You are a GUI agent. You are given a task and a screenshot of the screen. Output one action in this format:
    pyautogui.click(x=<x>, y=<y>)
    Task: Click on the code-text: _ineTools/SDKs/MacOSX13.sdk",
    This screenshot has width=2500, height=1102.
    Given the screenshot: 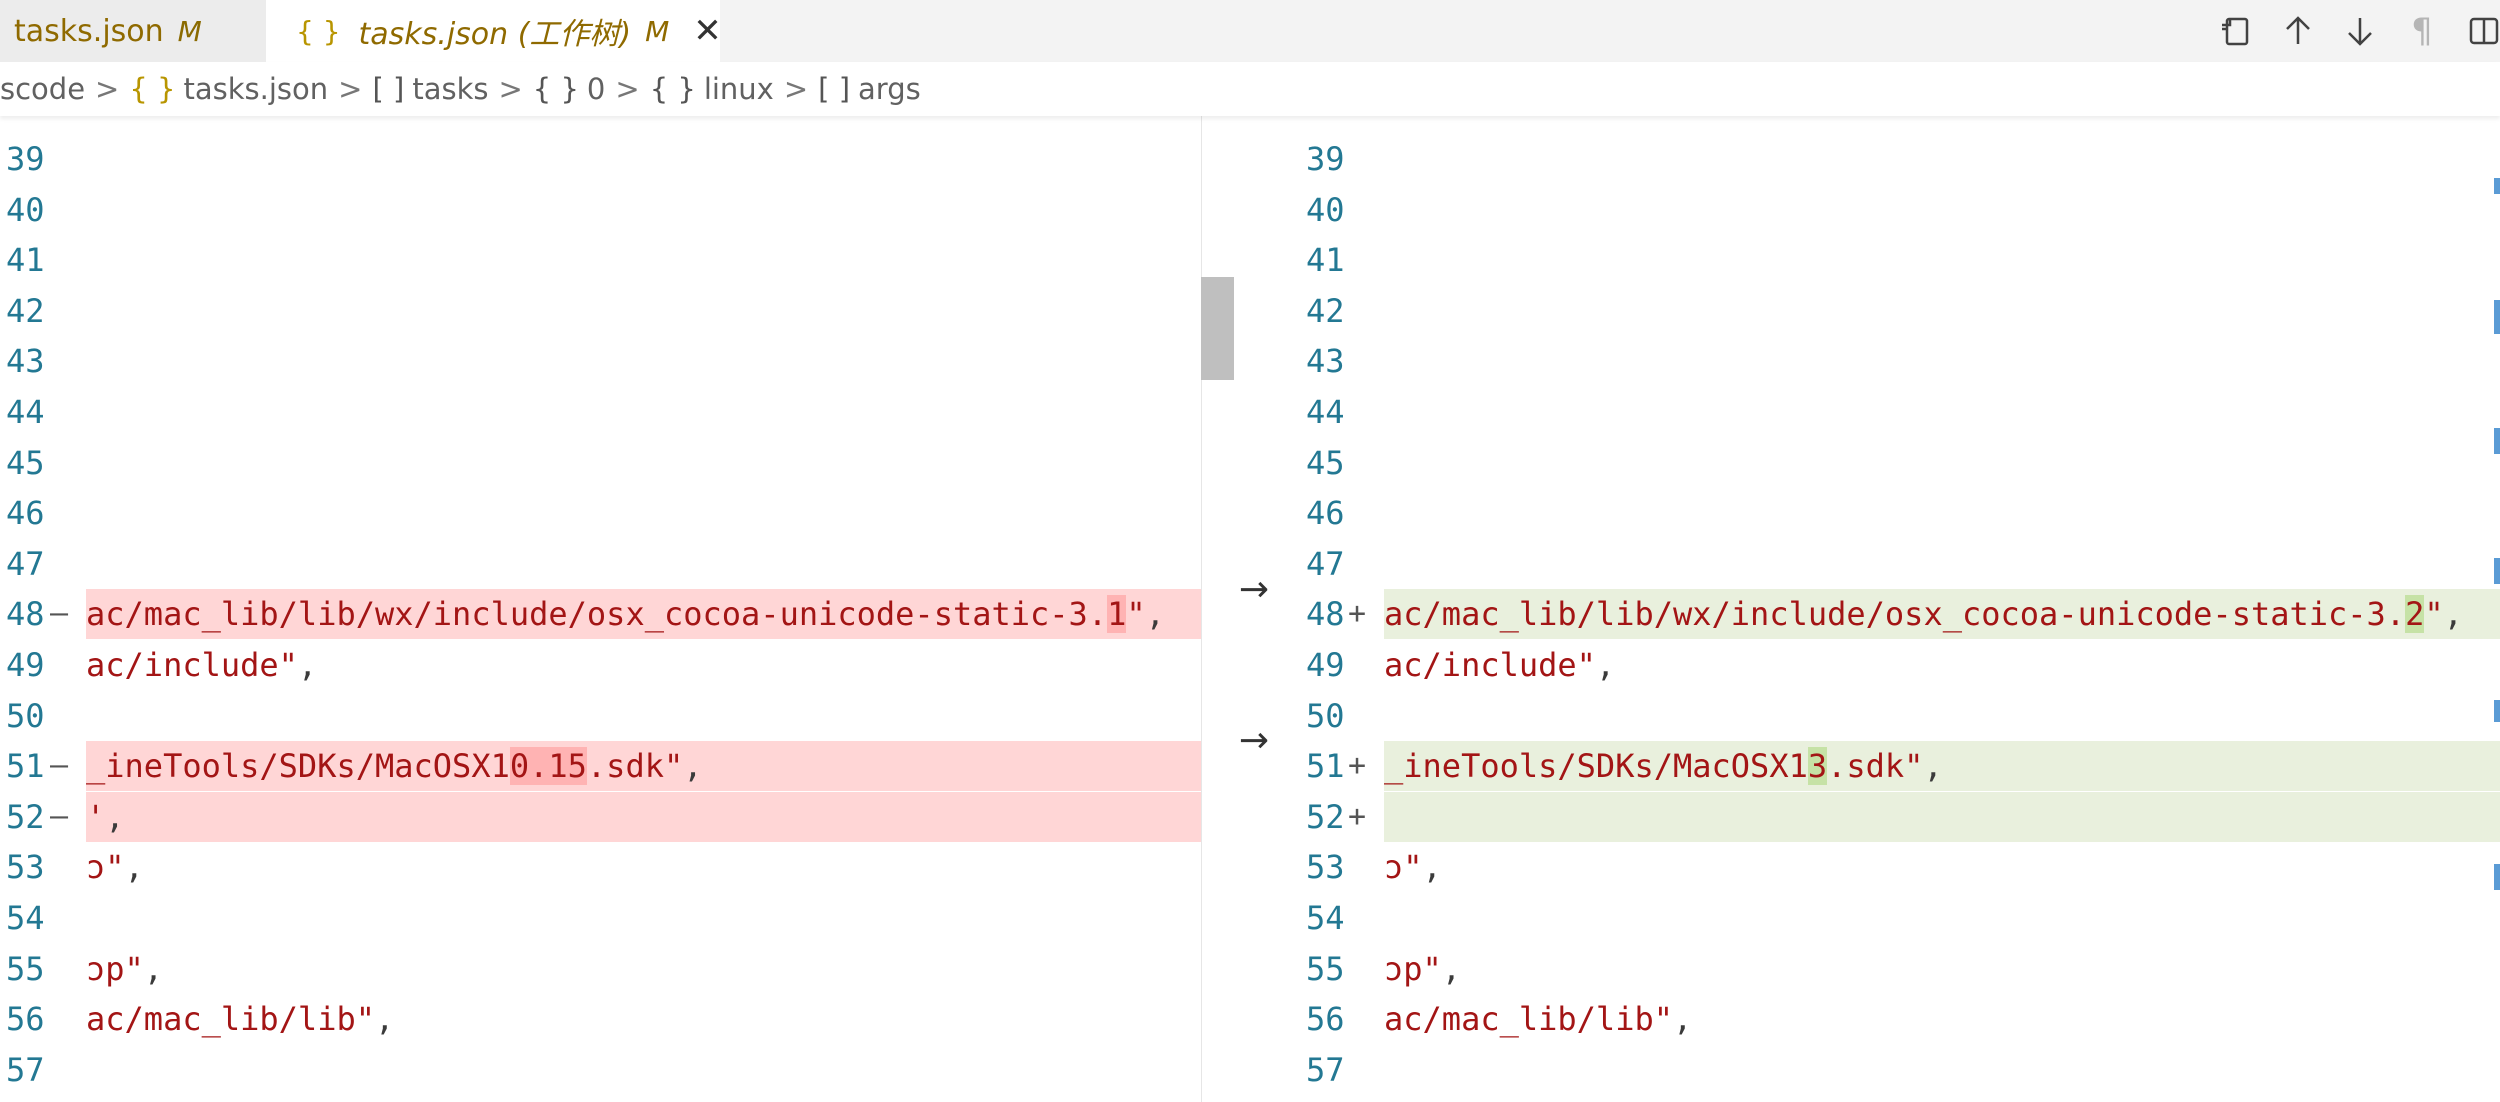 What is the action you would take?
    pyautogui.click(x=1663, y=766)
    